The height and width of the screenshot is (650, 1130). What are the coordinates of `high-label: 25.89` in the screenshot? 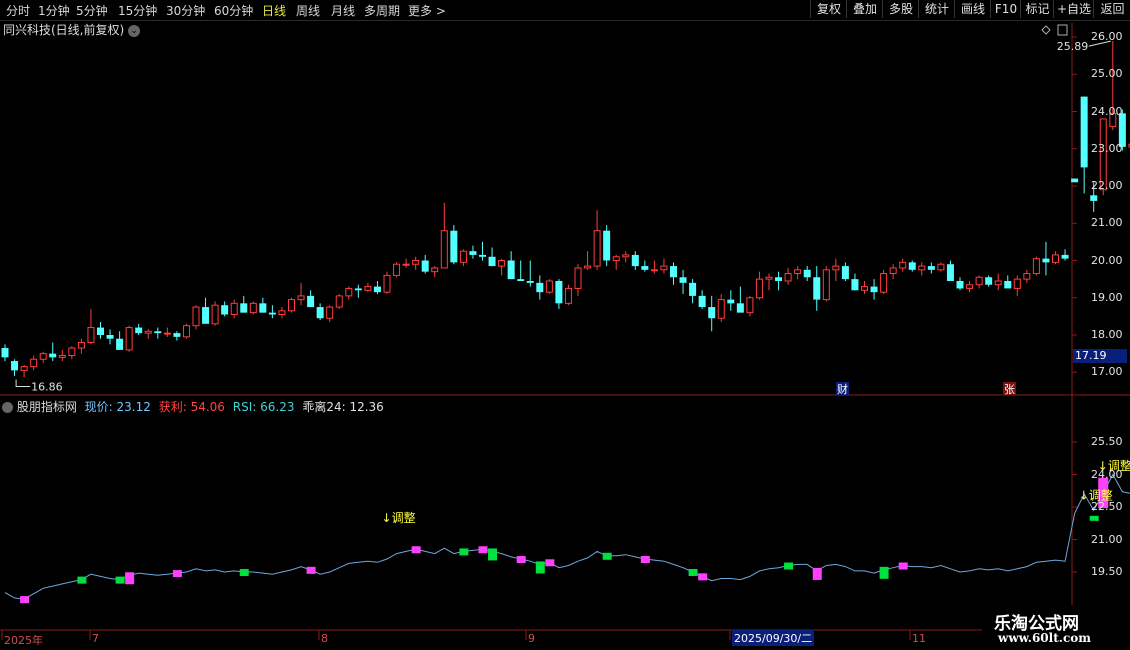 It's located at (1073, 46).